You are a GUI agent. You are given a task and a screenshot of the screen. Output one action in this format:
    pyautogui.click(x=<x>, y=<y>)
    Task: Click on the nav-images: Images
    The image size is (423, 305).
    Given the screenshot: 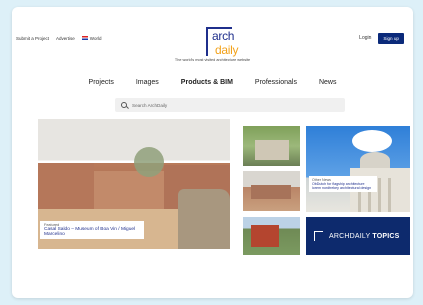 What is the action you would take?
    pyautogui.click(x=147, y=82)
    